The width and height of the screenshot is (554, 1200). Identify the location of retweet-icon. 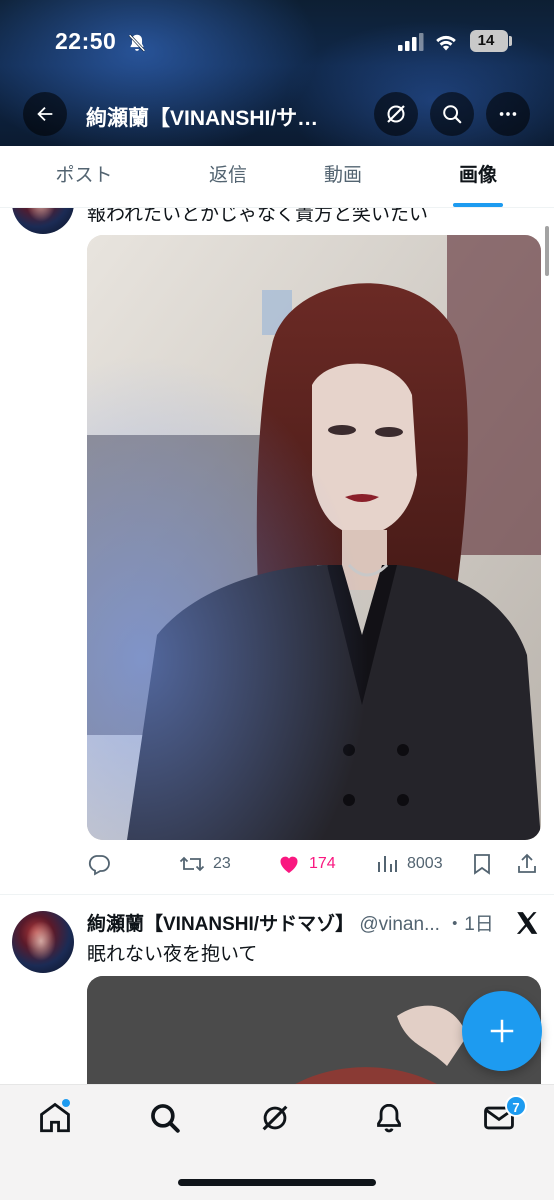
(192, 864).